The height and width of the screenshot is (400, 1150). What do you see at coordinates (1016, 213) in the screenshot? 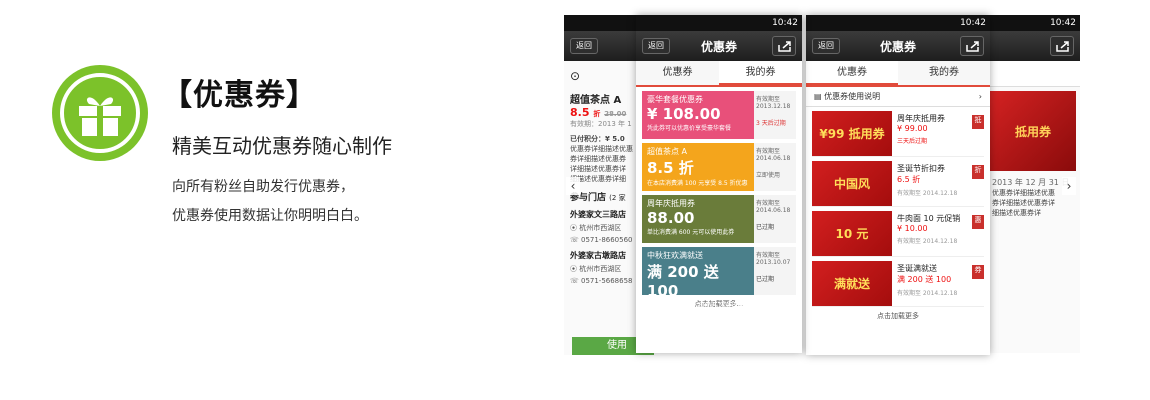
I see `coupon-desc-line: 细描述优惠券详` at bounding box center [1016, 213].